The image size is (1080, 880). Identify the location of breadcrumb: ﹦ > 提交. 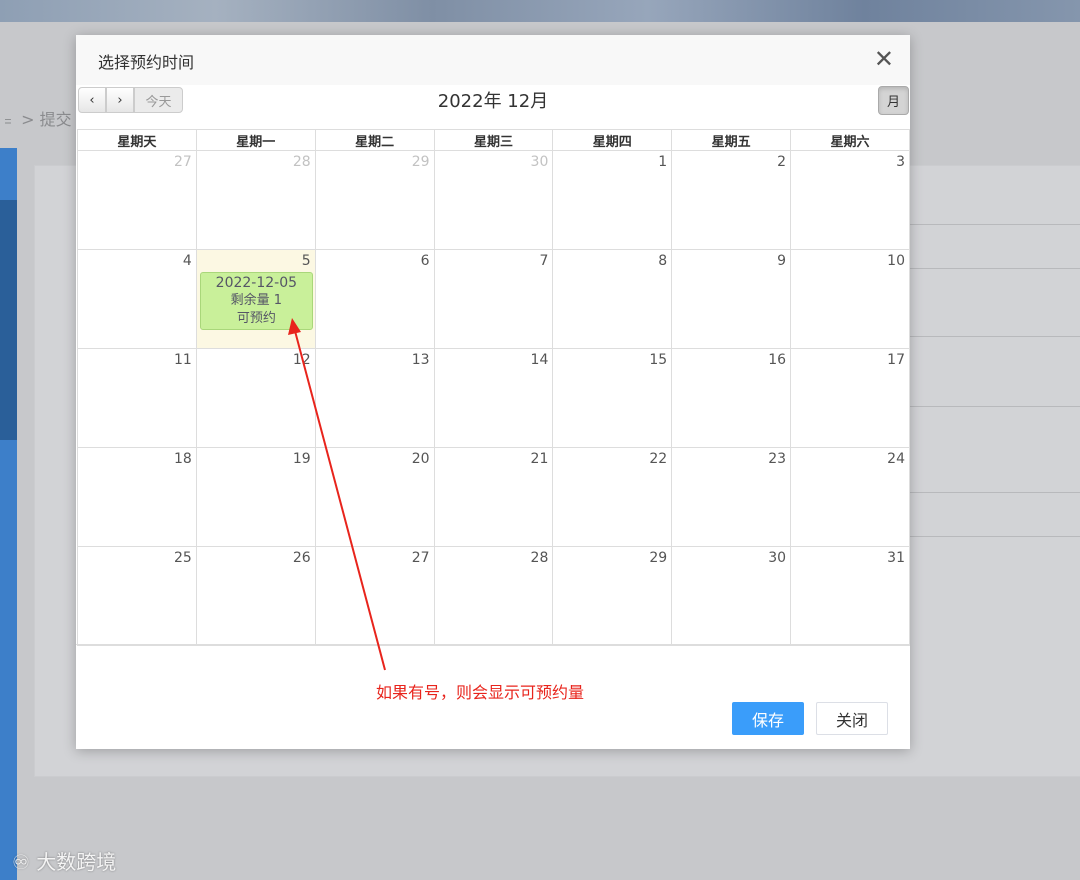
(36, 119).